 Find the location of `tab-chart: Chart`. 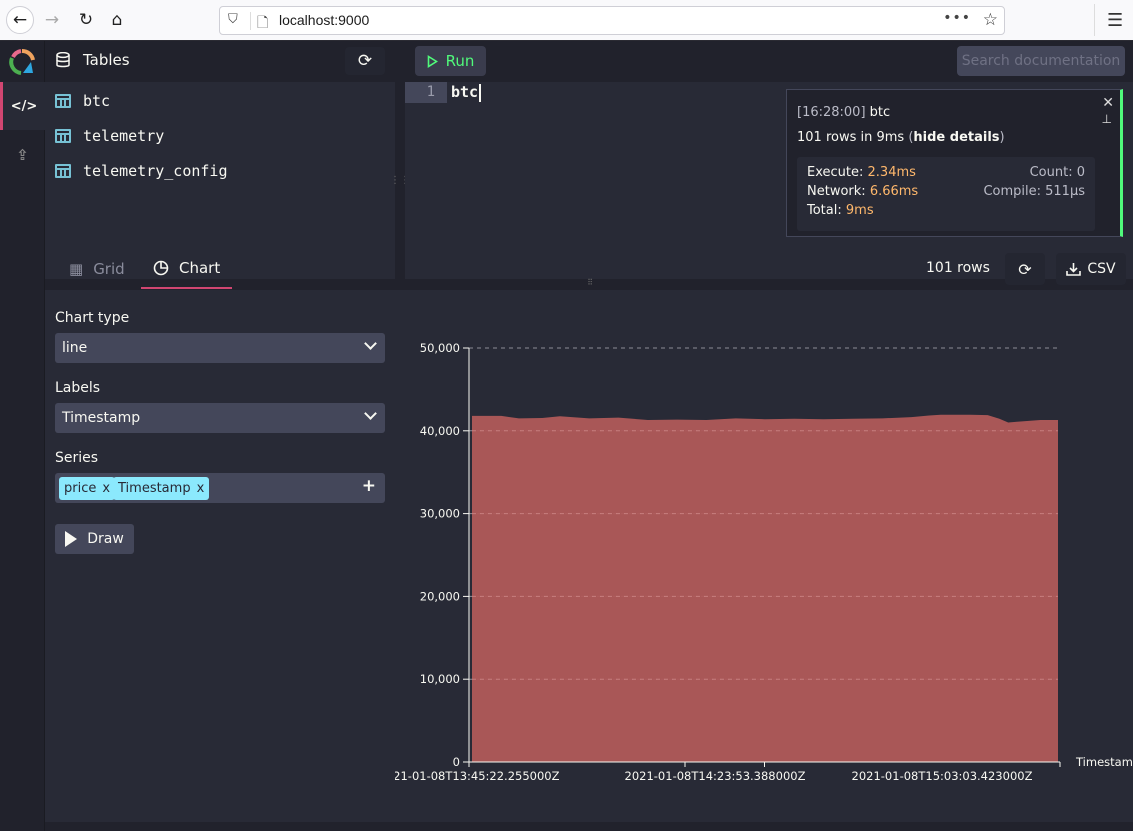

tab-chart: Chart is located at coordinates (187, 269).